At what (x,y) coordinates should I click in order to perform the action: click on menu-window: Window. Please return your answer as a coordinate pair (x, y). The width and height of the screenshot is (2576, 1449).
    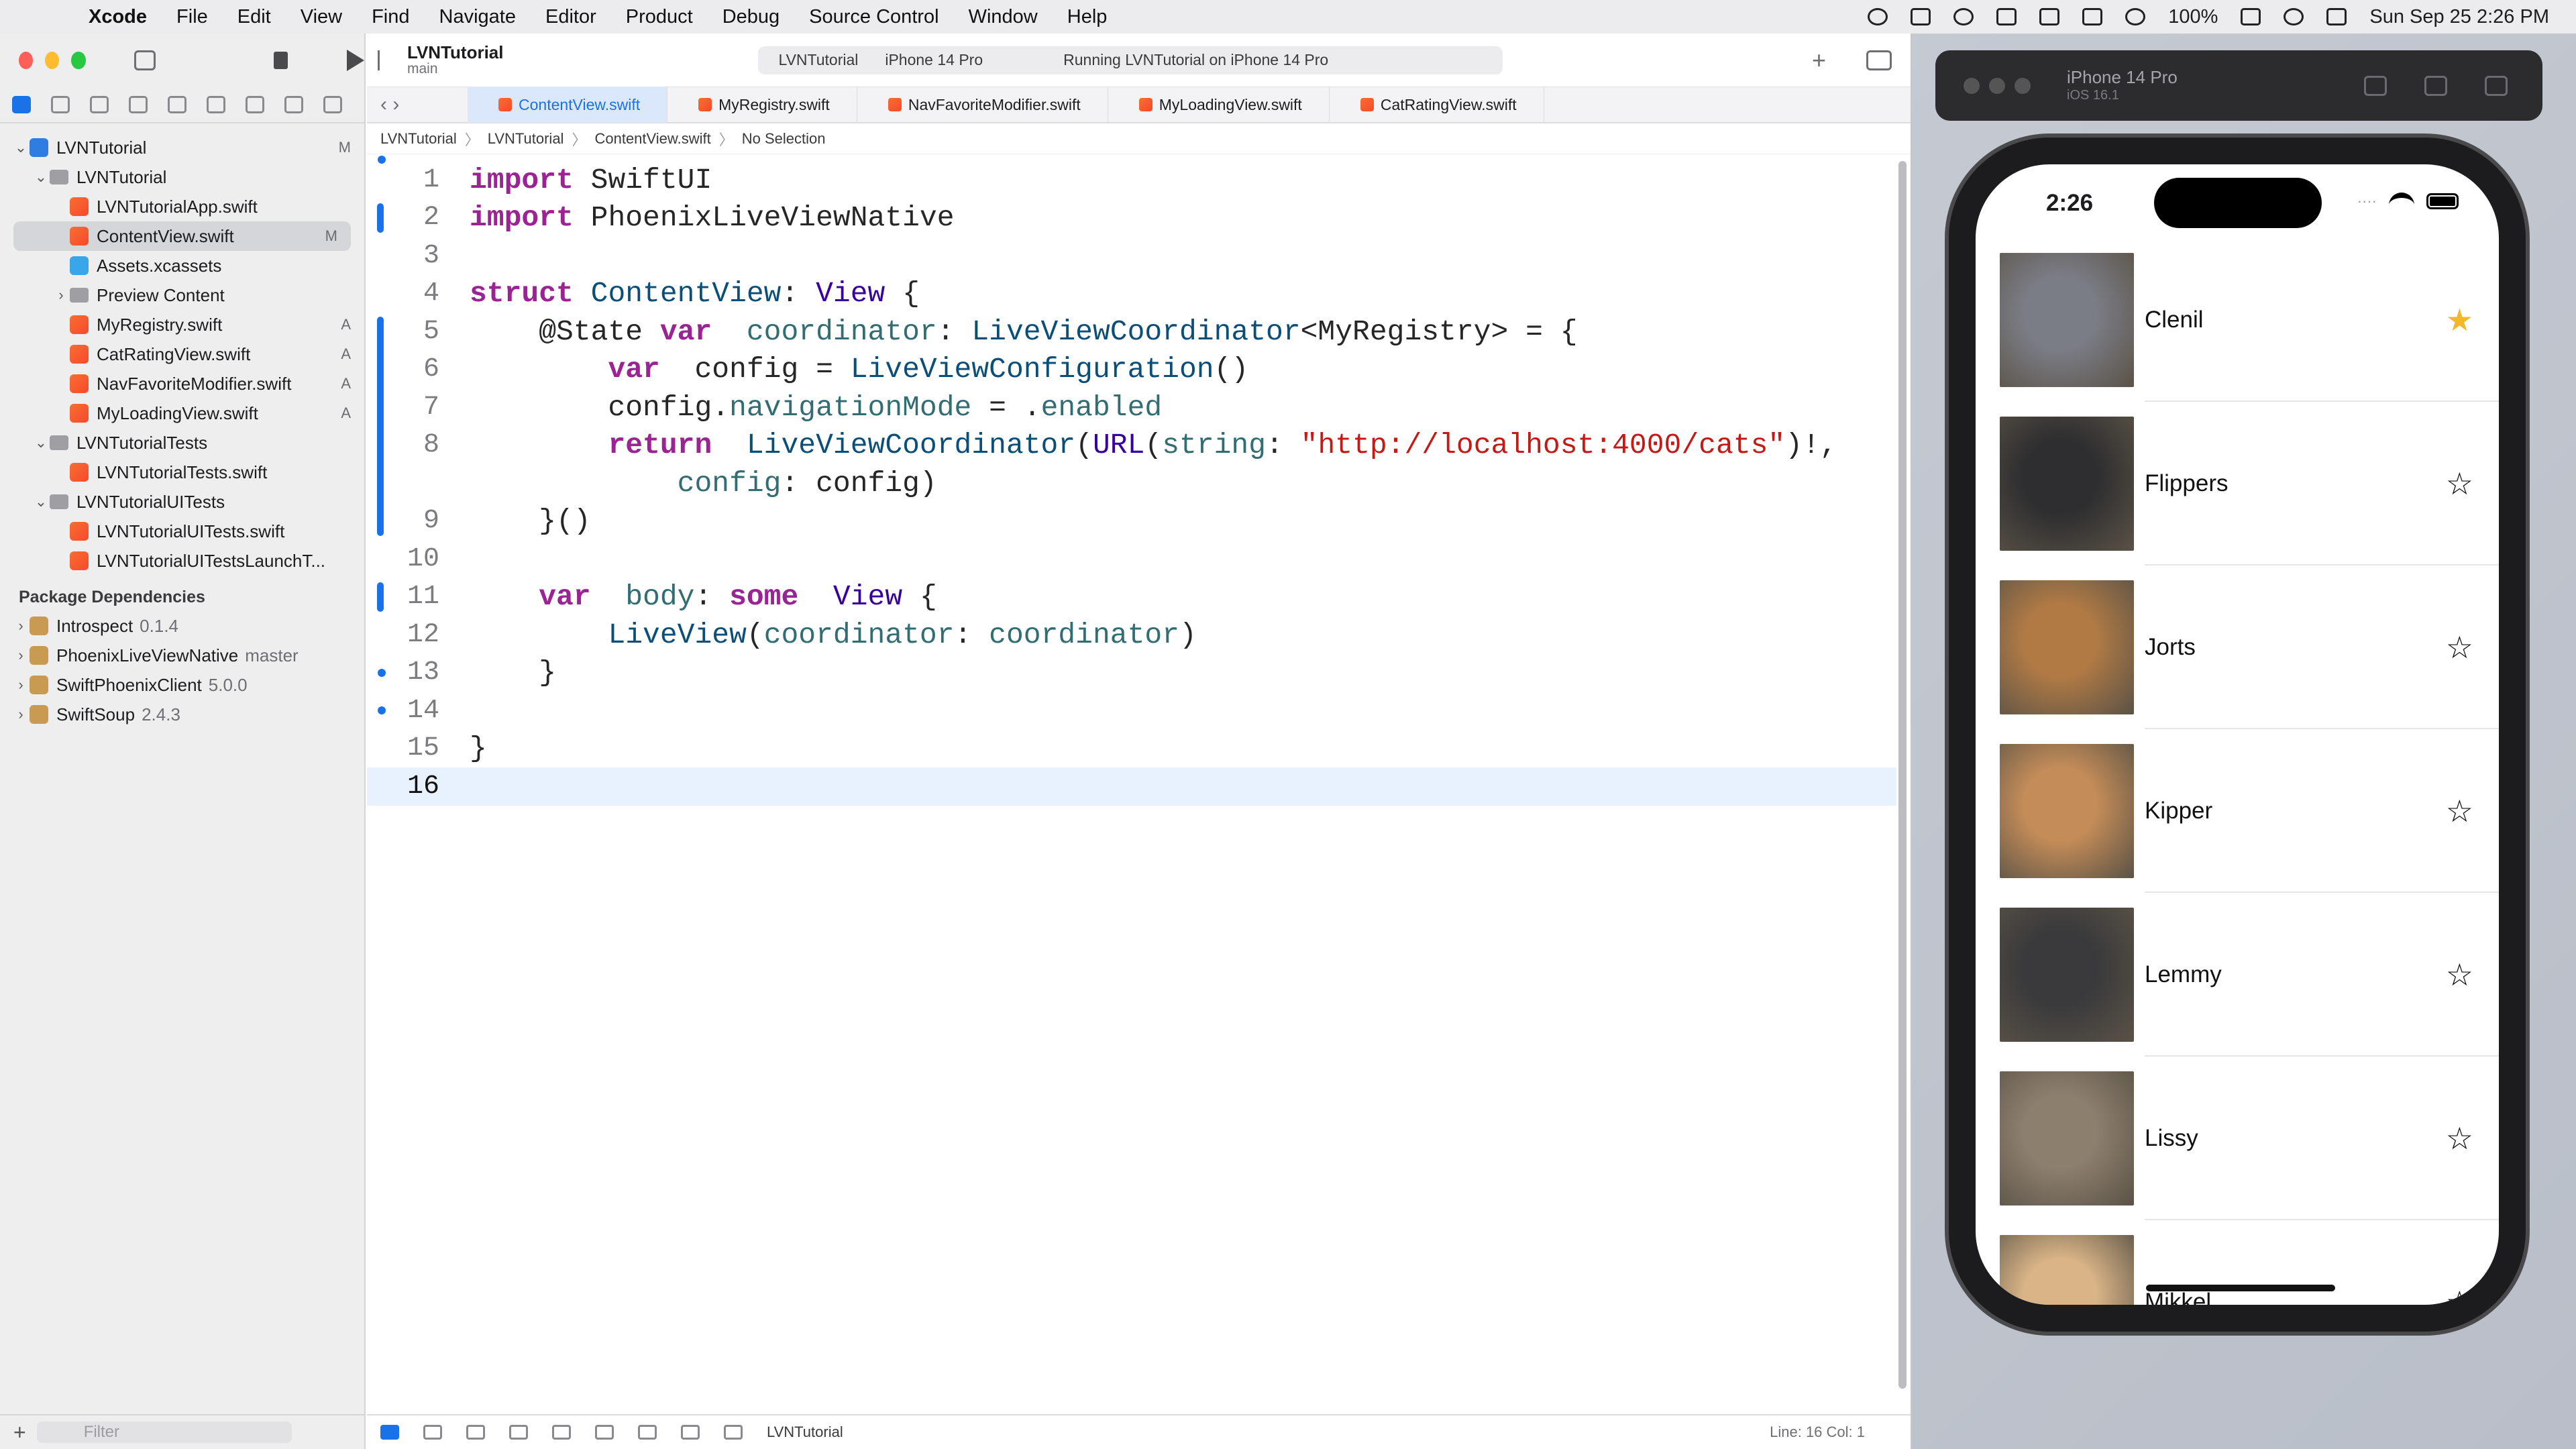
    Looking at the image, I should click on (1003, 17).